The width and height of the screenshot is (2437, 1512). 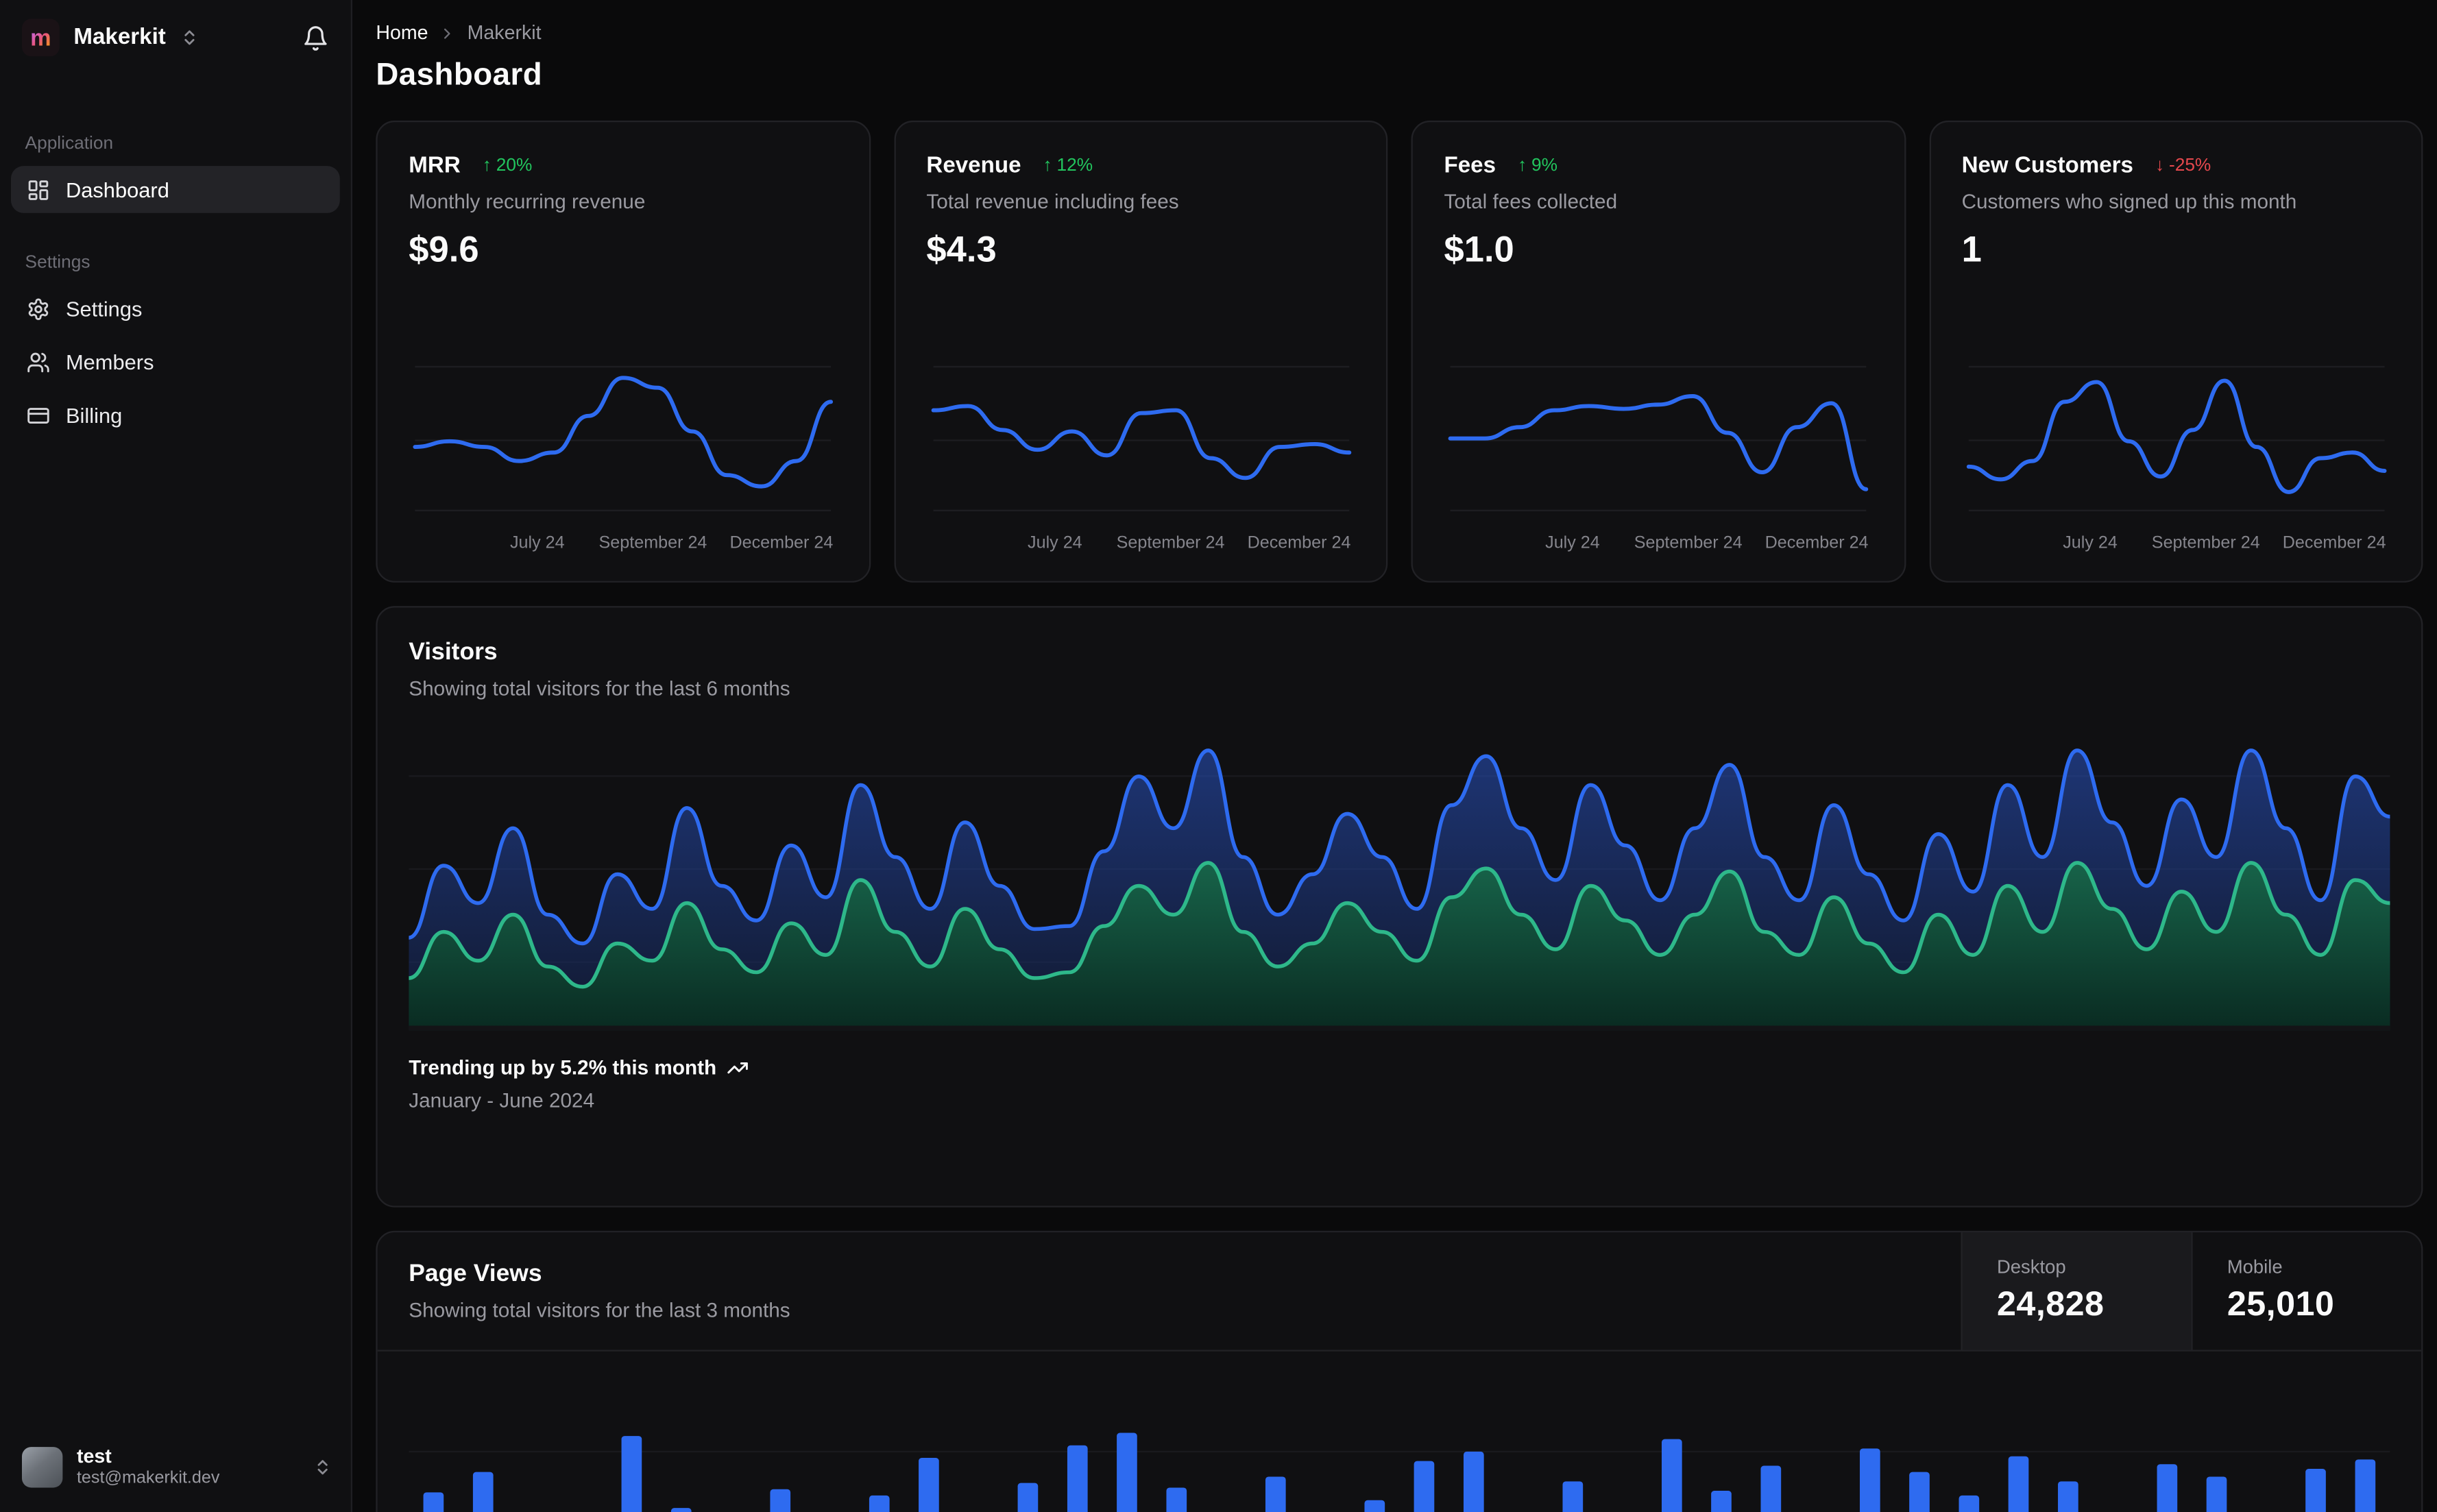 What do you see at coordinates (38, 309) in the screenshot?
I see `gear-icon` at bounding box center [38, 309].